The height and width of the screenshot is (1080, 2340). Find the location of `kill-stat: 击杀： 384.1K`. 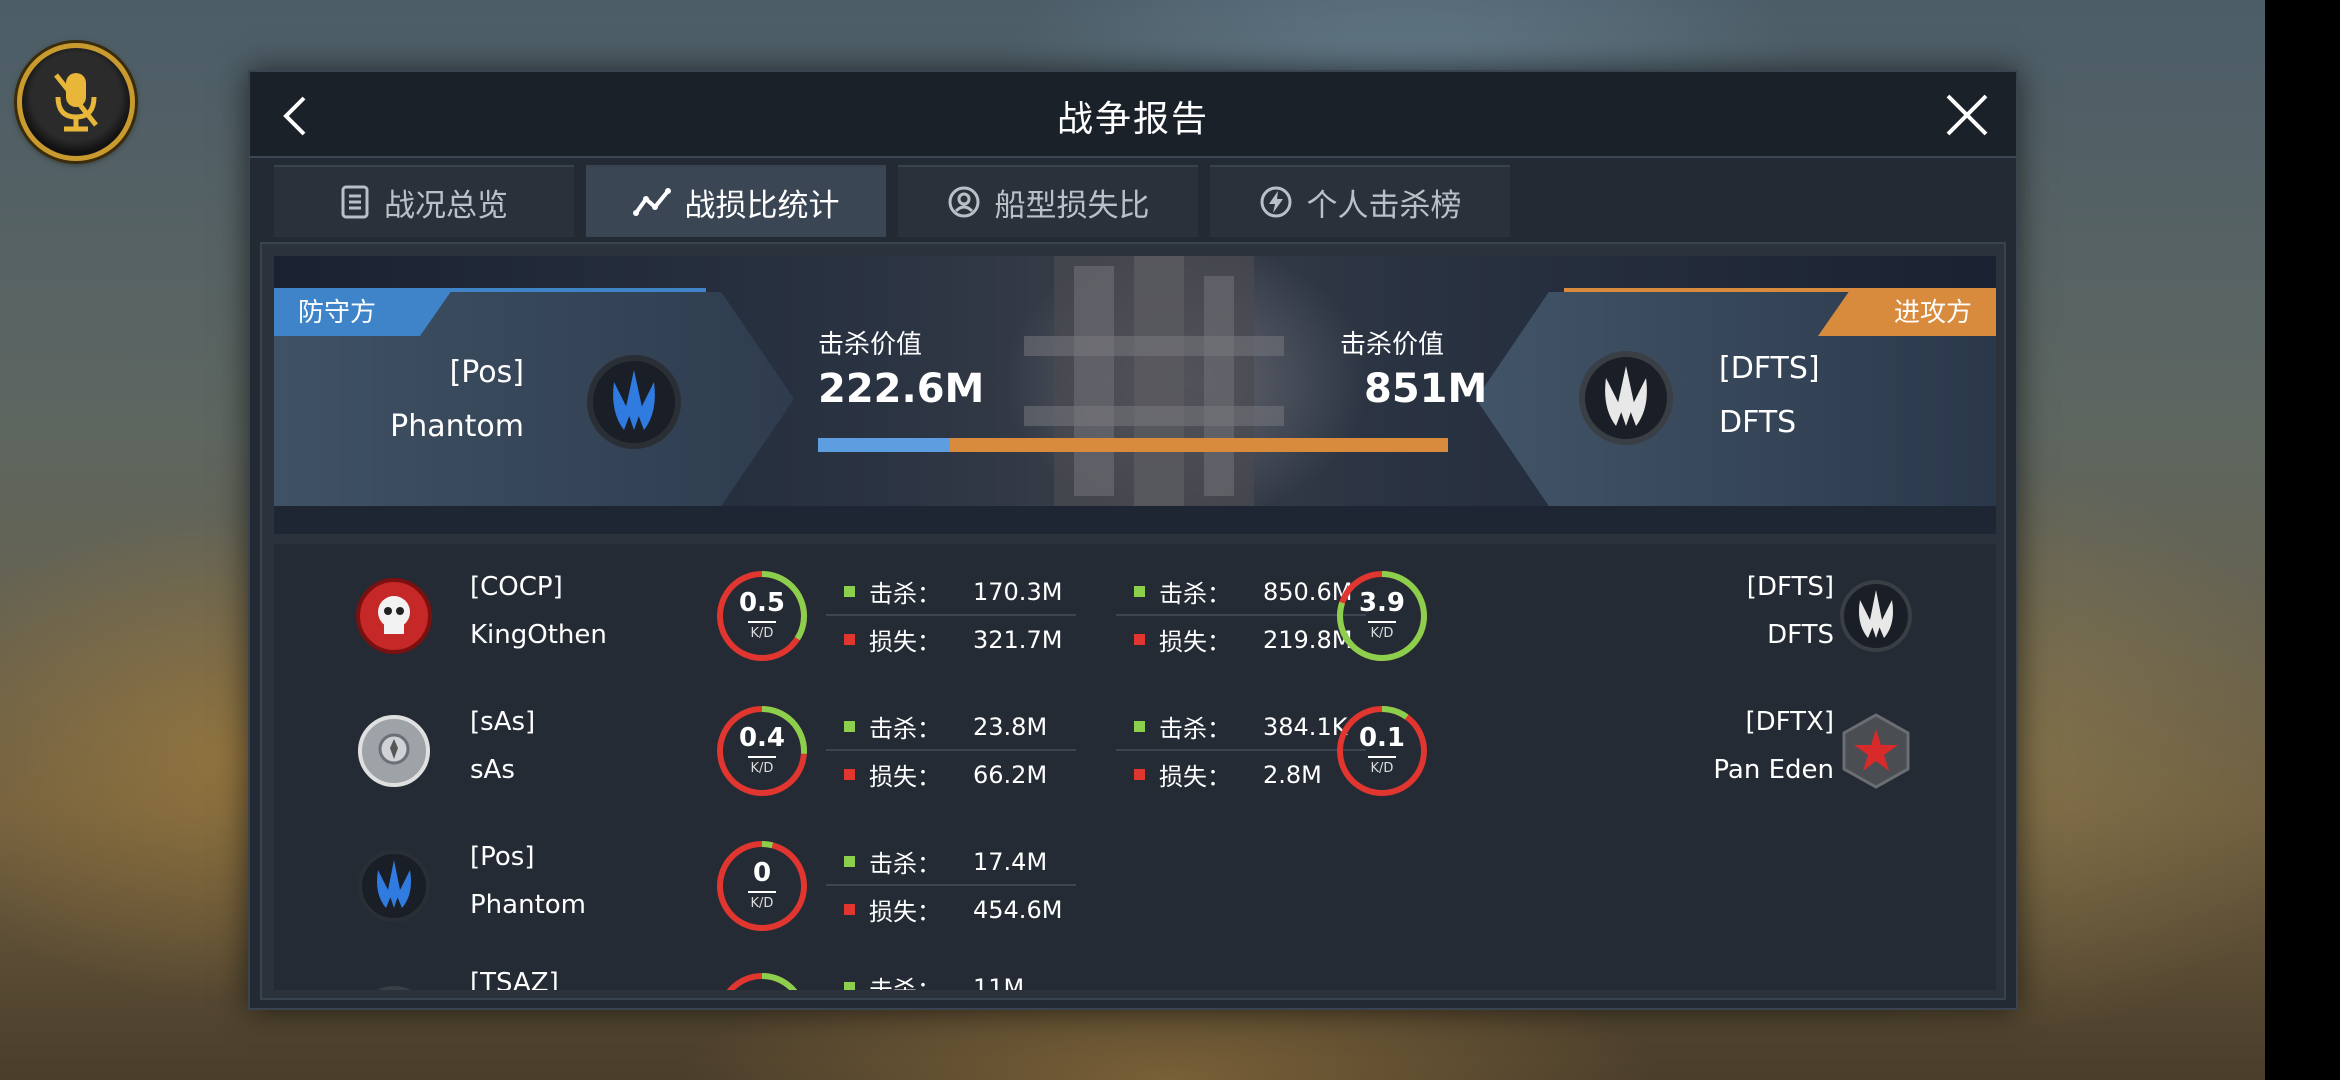

kill-stat: 击杀： 384.1K is located at coordinates (1240, 726).